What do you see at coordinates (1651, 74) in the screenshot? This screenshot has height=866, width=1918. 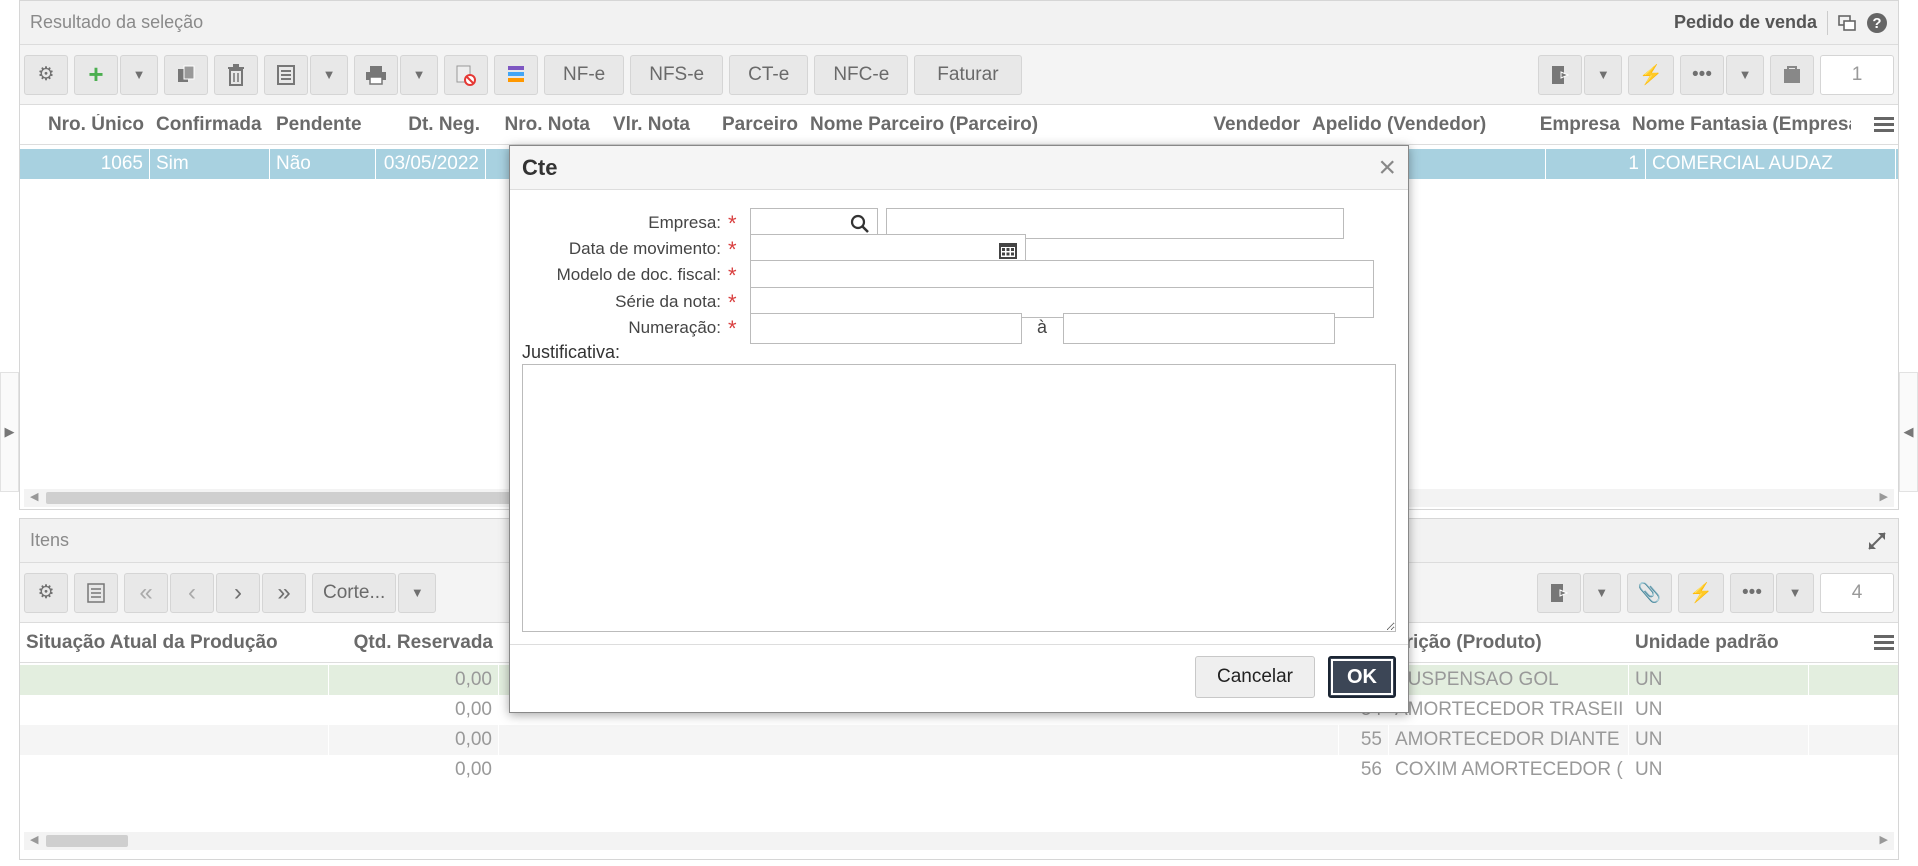 I see `lightning-action-icon: ⚡` at bounding box center [1651, 74].